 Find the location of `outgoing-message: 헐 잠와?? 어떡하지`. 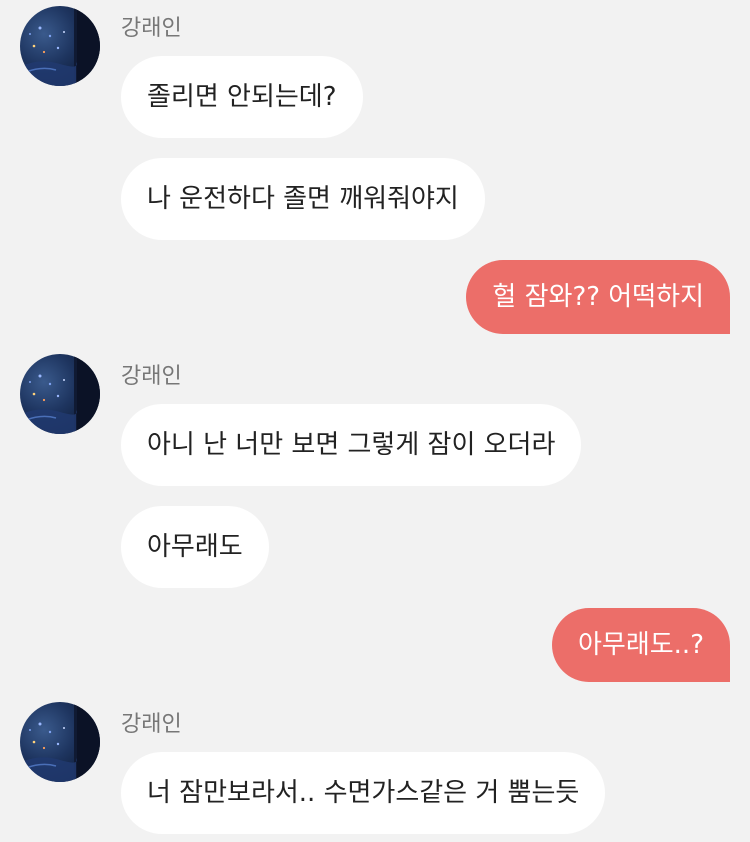

outgoing-message: 헐 잠와?? 어떡하지 is located at coordinates (598, 297).